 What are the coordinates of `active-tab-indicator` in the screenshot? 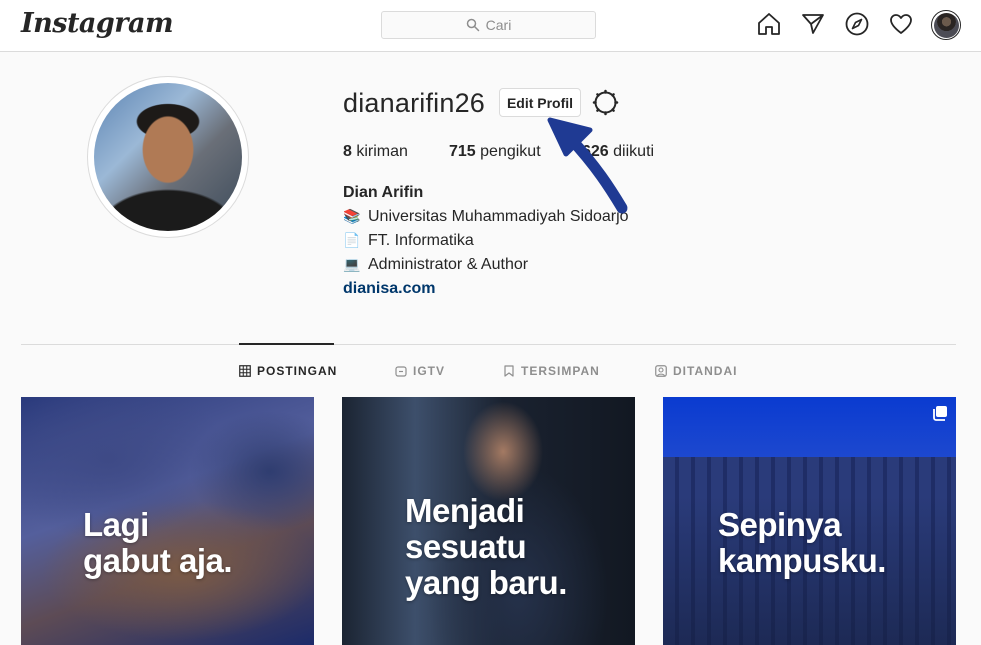 It's located at (286, 344).